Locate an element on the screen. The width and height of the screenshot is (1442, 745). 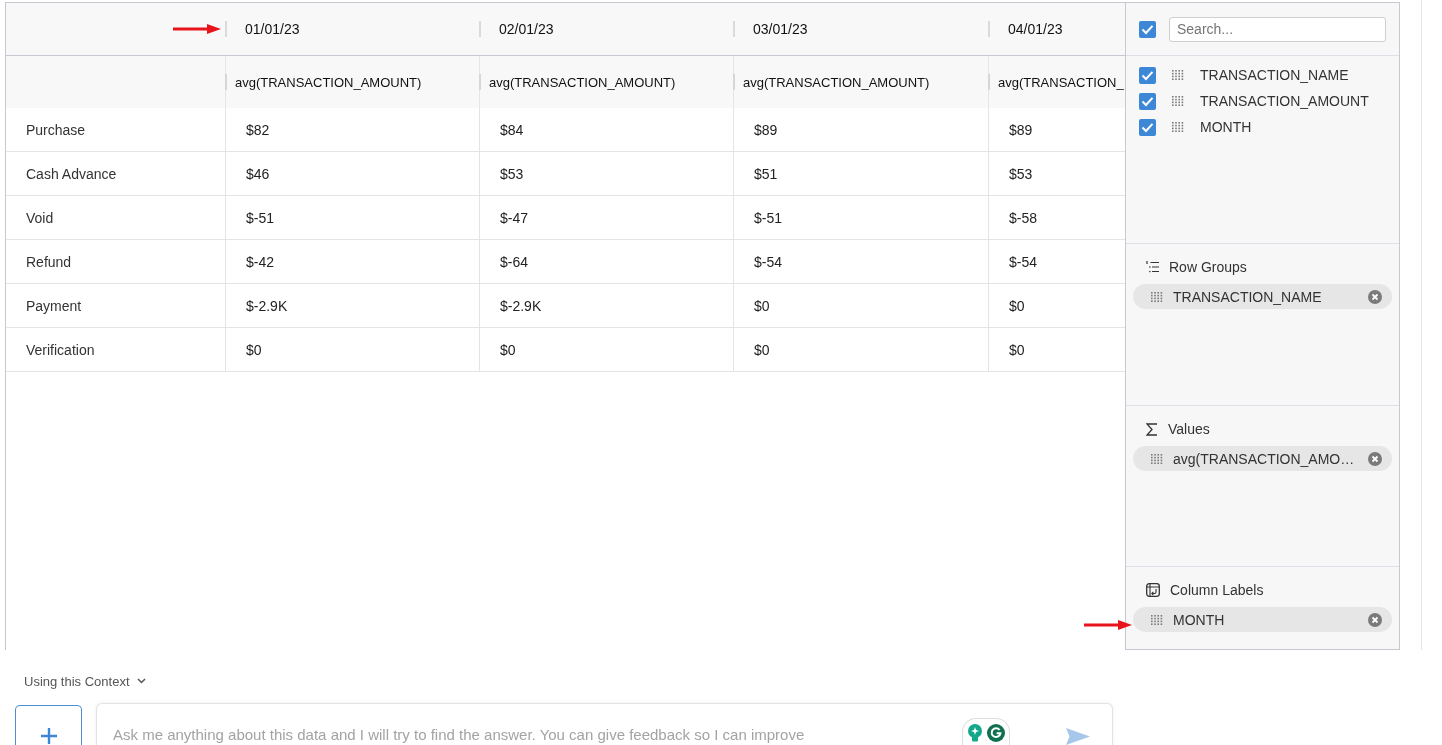
logo-icon is located at coordinates (996, 732).